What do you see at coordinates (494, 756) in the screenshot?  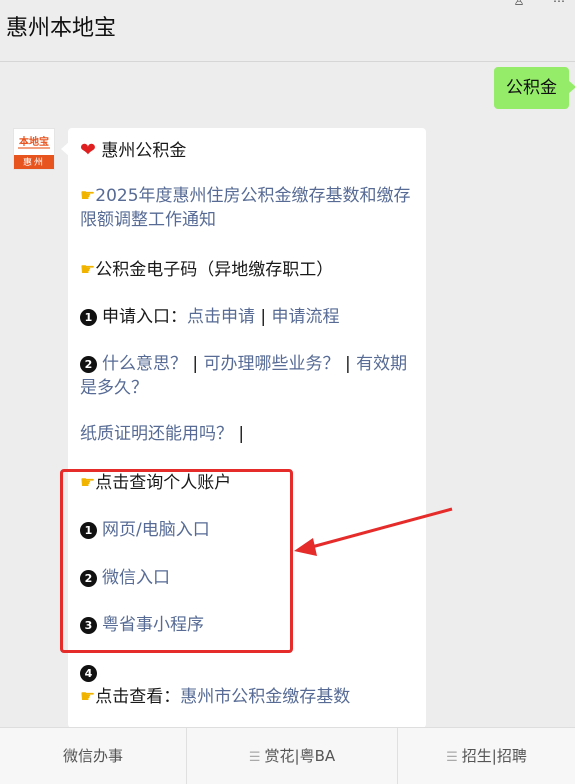 I see `menu-label: 招生|招聘` at bounding box center [494, 756].